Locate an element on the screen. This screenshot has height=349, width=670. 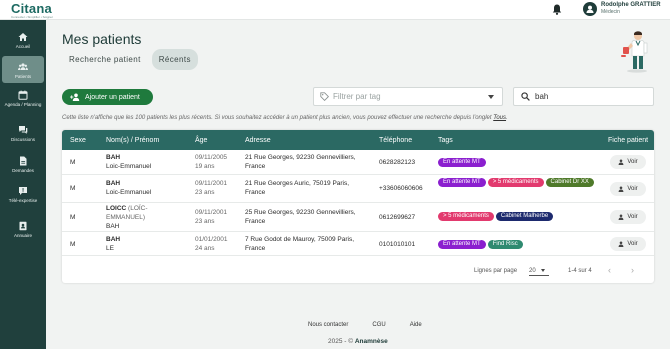
rows-per-page-label: Lignes par page is located at coordinates (496, 271).